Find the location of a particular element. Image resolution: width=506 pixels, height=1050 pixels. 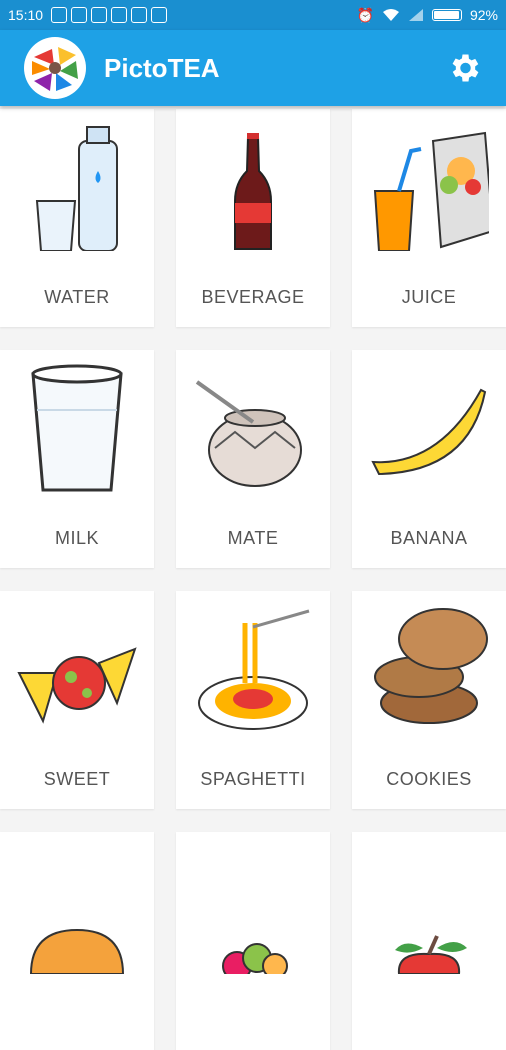

pictogram-card-banana: BANANA is located at coordinates (429, 459).